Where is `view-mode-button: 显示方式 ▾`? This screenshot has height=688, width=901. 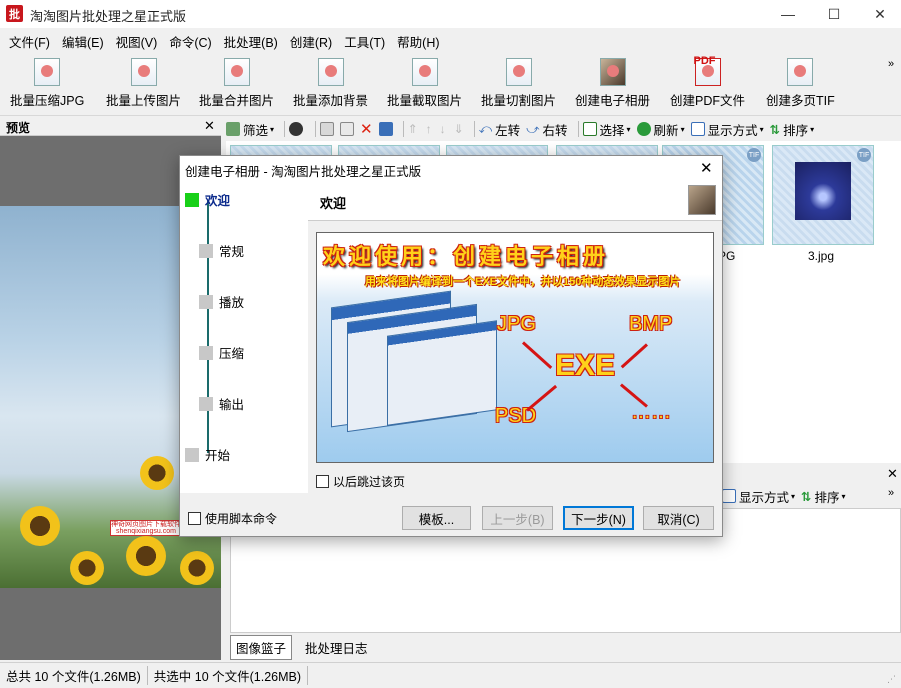 view-mode-button: 显示方式 ▾ is located at coordinates (727, 129).